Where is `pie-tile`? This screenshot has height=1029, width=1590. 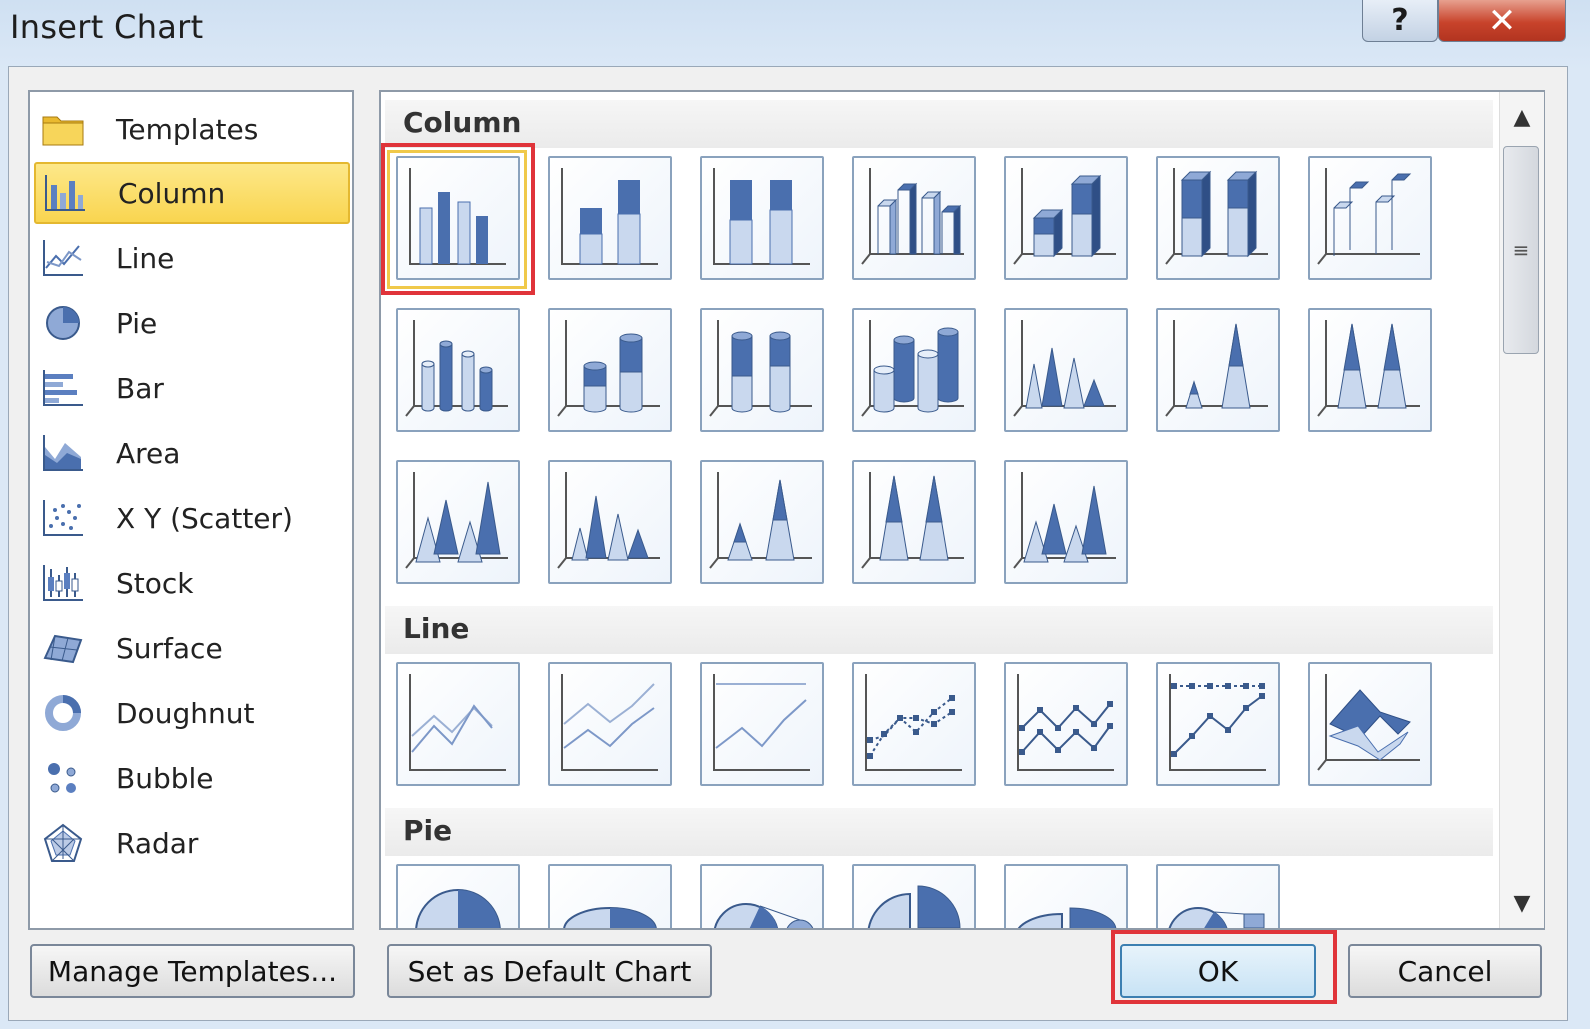
pie-tile is located at coordinates (458, 896).